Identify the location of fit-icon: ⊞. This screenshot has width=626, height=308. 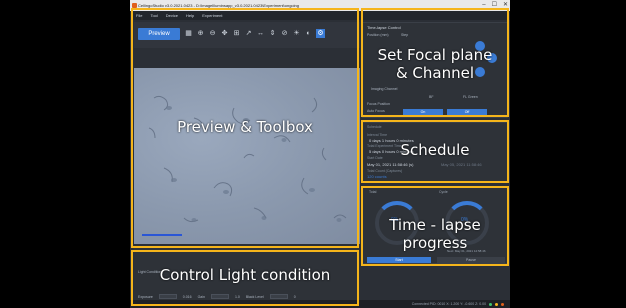
(236, 33).